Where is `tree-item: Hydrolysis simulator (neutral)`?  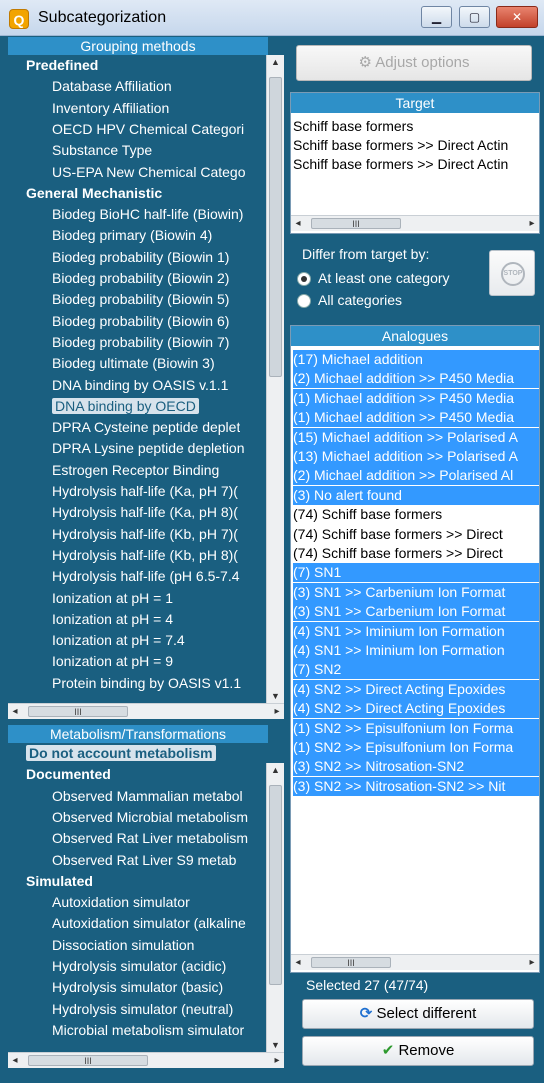
tree-item: Hydrolysis simulator (neutral) is located at coordinates (142, 1009).